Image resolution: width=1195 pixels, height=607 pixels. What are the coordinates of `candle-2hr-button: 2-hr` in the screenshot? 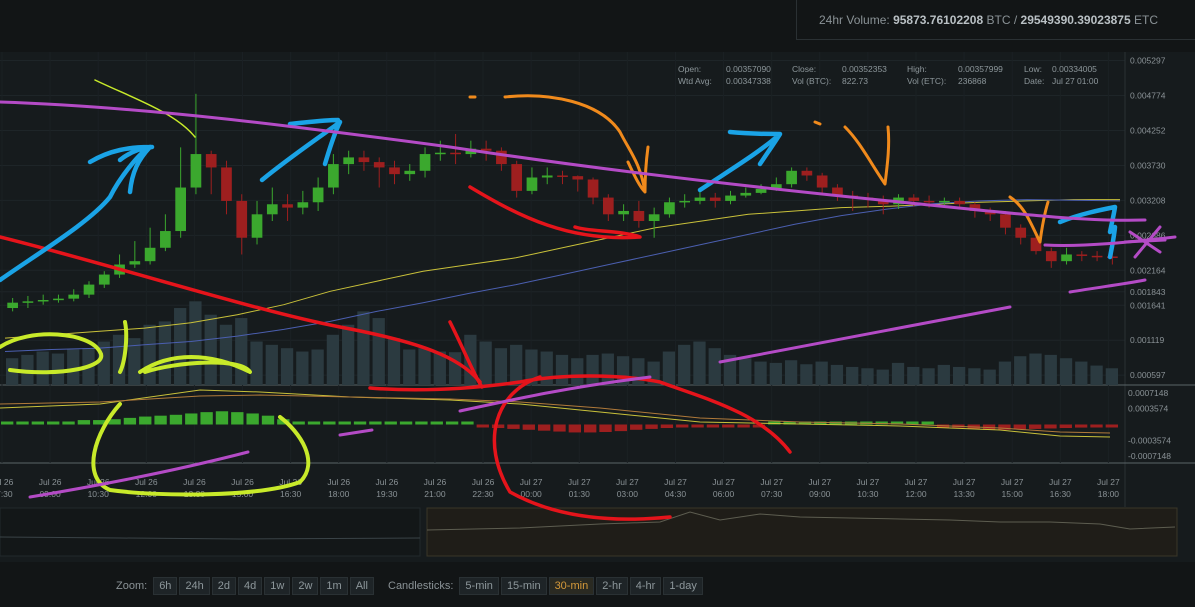 It's located at (612, 586).